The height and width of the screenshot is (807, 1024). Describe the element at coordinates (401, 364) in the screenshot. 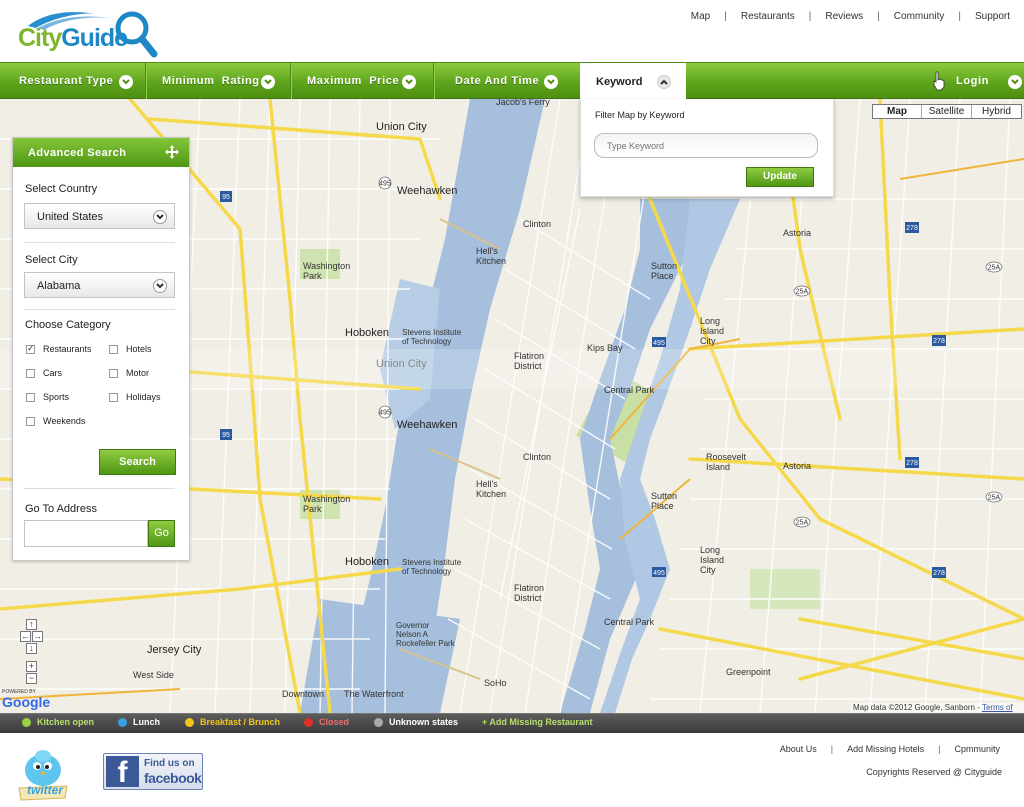

I see `map-label: Union City` at that location.